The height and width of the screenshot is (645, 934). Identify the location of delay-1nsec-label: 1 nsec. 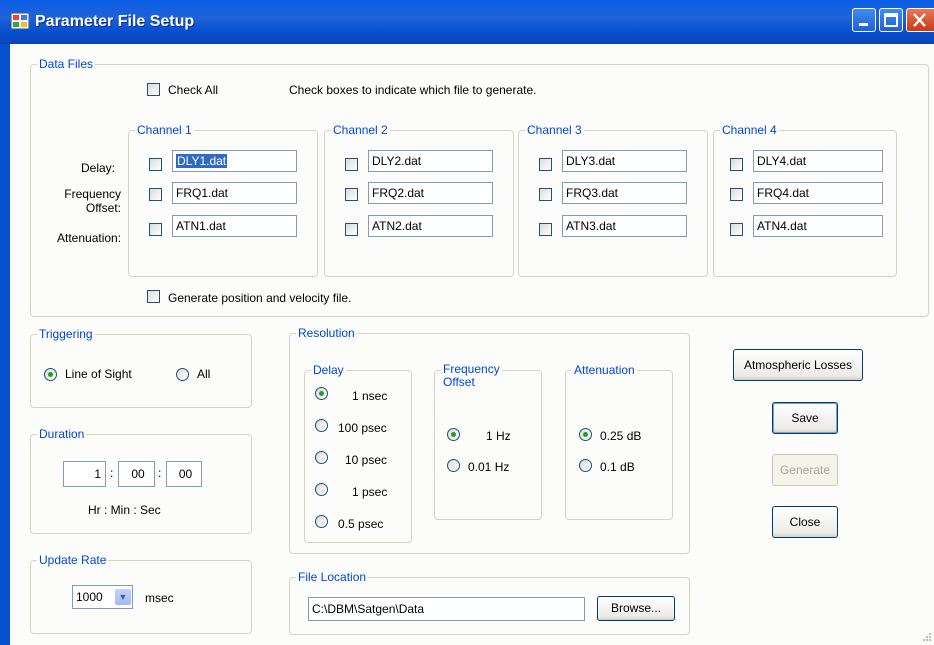
(370, 396).